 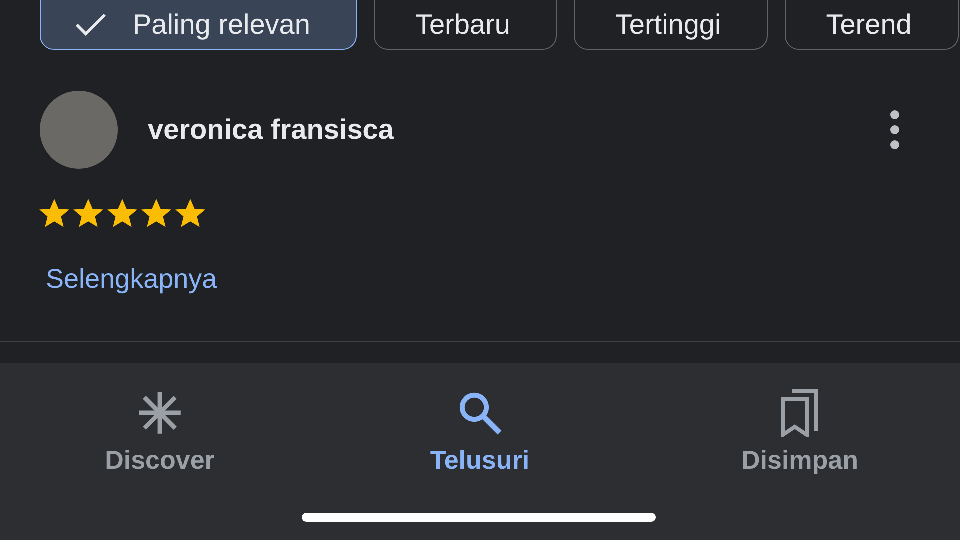 What do you see at coordinates (671, 25) in the screenshot?
I see `filter-chip: Tertinggi` at bounding box center [671, 25].